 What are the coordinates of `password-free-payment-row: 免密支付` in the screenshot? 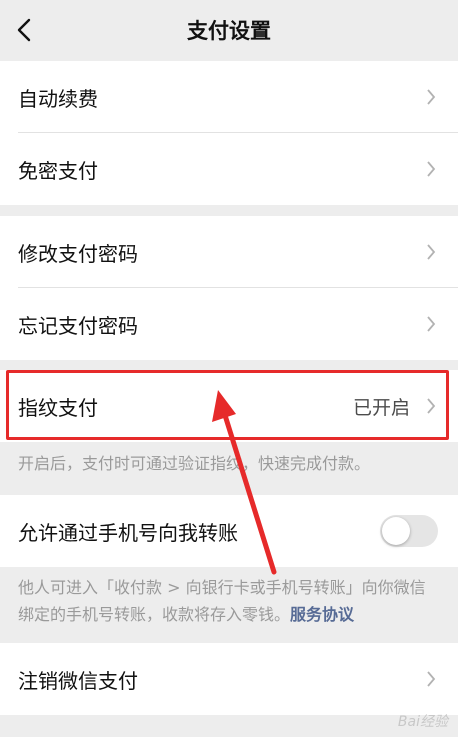 It's located at (229, 169).